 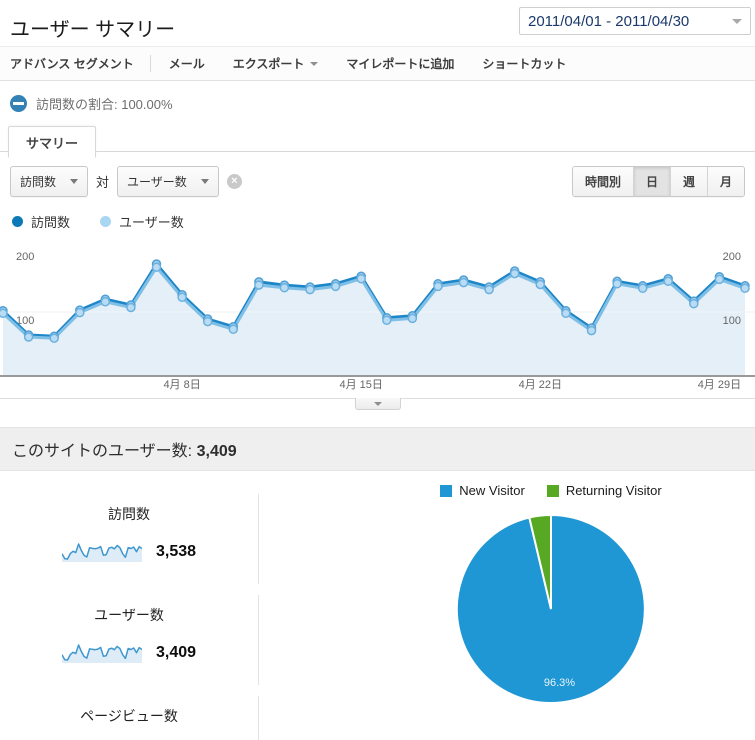 What do you see at coordinates (377, 141) in the screenshot?
I see `report-tabbar: サマリー` at bounding box center [377, 141].